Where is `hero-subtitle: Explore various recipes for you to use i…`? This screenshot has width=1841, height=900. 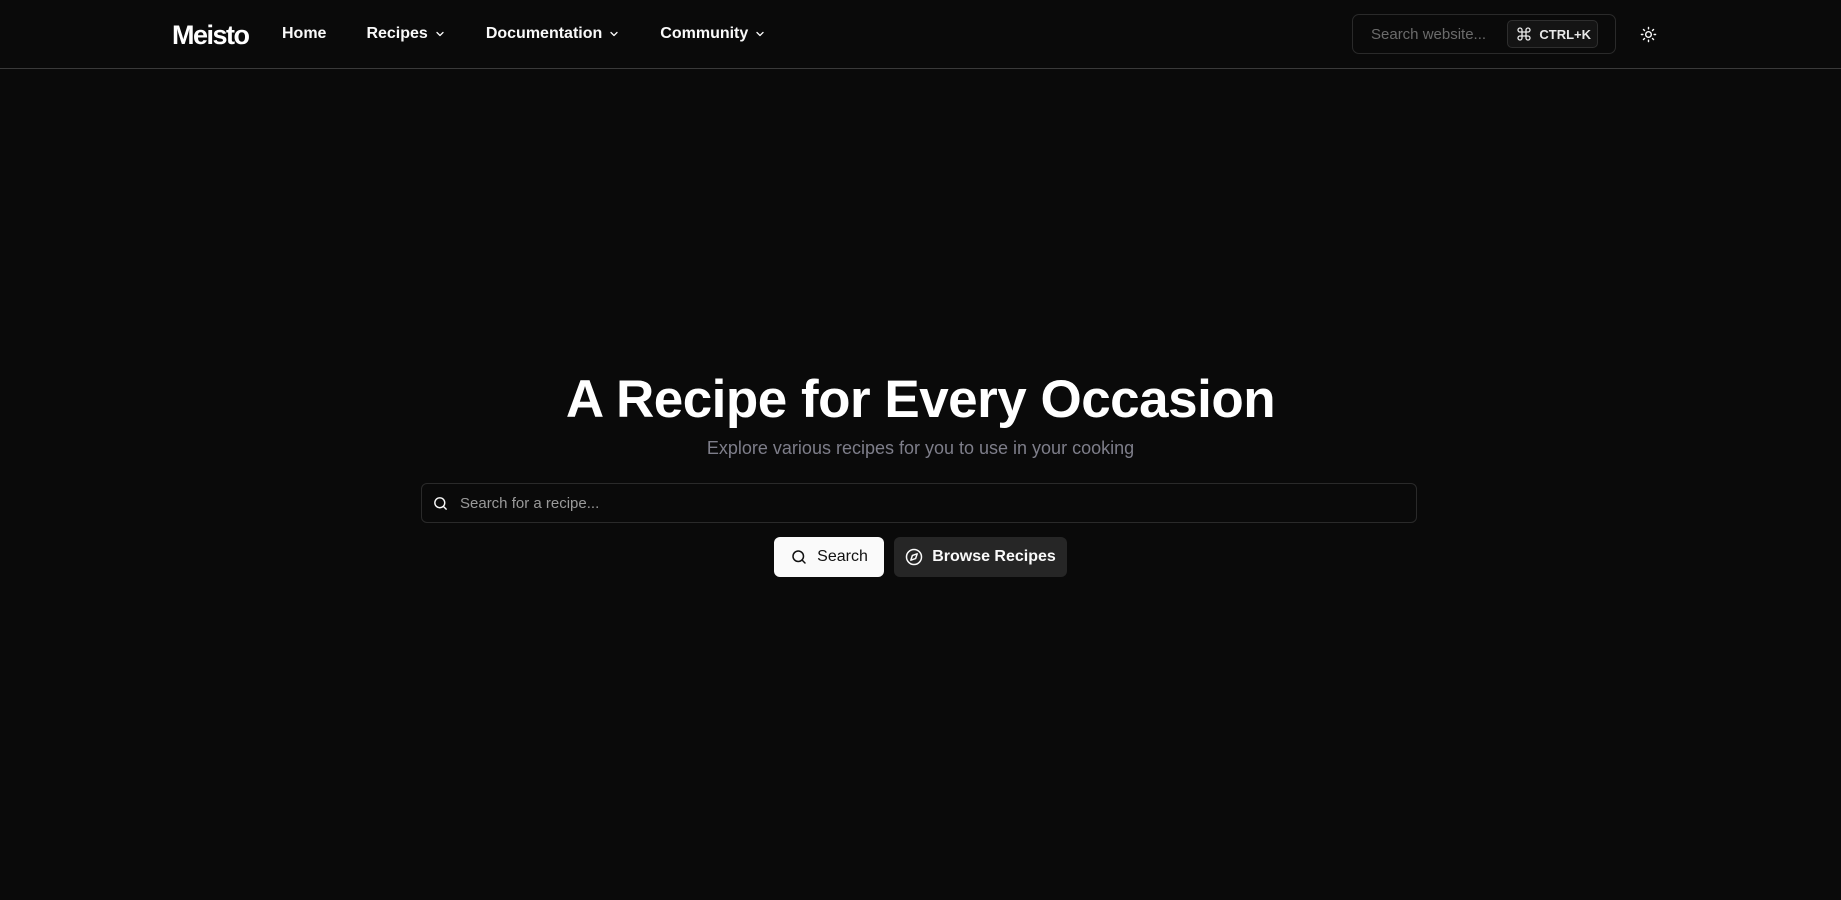 hero-subtitle: Explore various recipes for you to use i… is located at coordinates (920, 448).